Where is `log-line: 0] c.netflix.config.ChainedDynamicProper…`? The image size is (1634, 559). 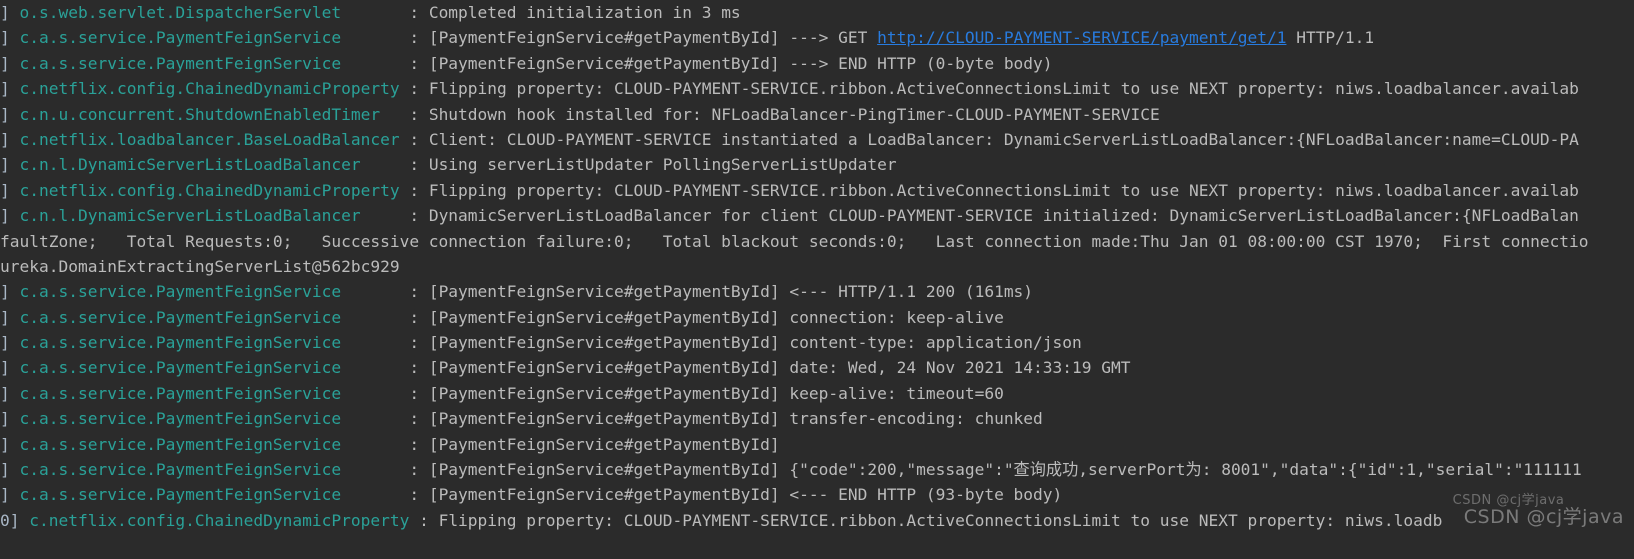
log-line: 0] c.netflix.config.ChainedDynamicProper… is located at coordinates (817, 520).